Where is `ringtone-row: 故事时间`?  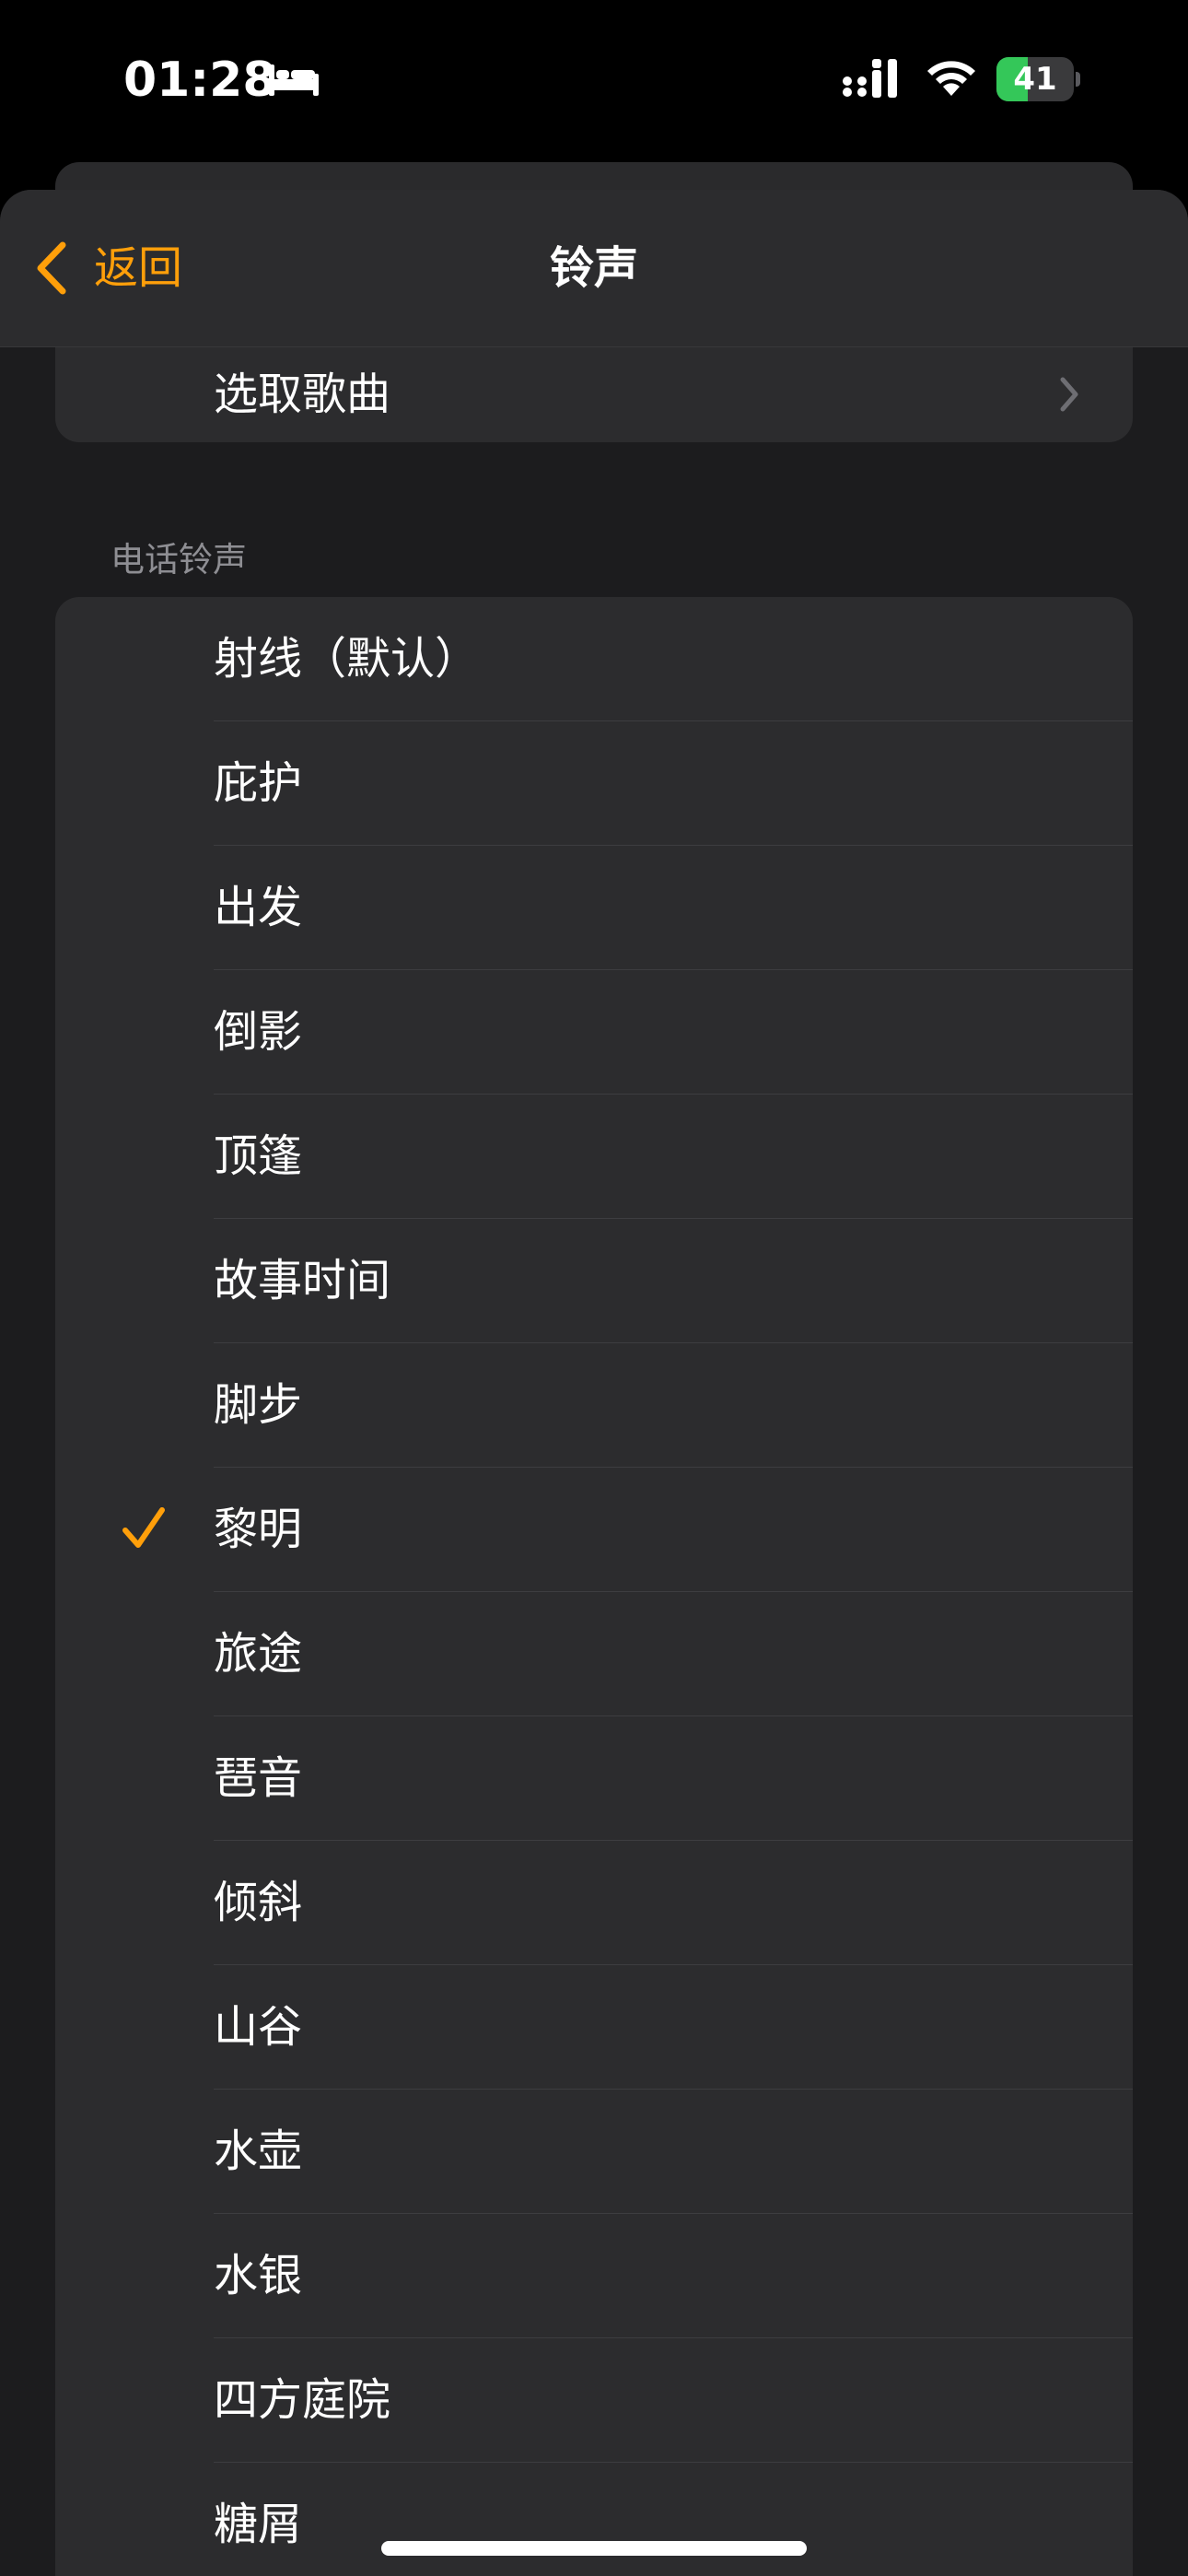
ringtone-row: 故事时间 is located at coordinates (594, 1281).